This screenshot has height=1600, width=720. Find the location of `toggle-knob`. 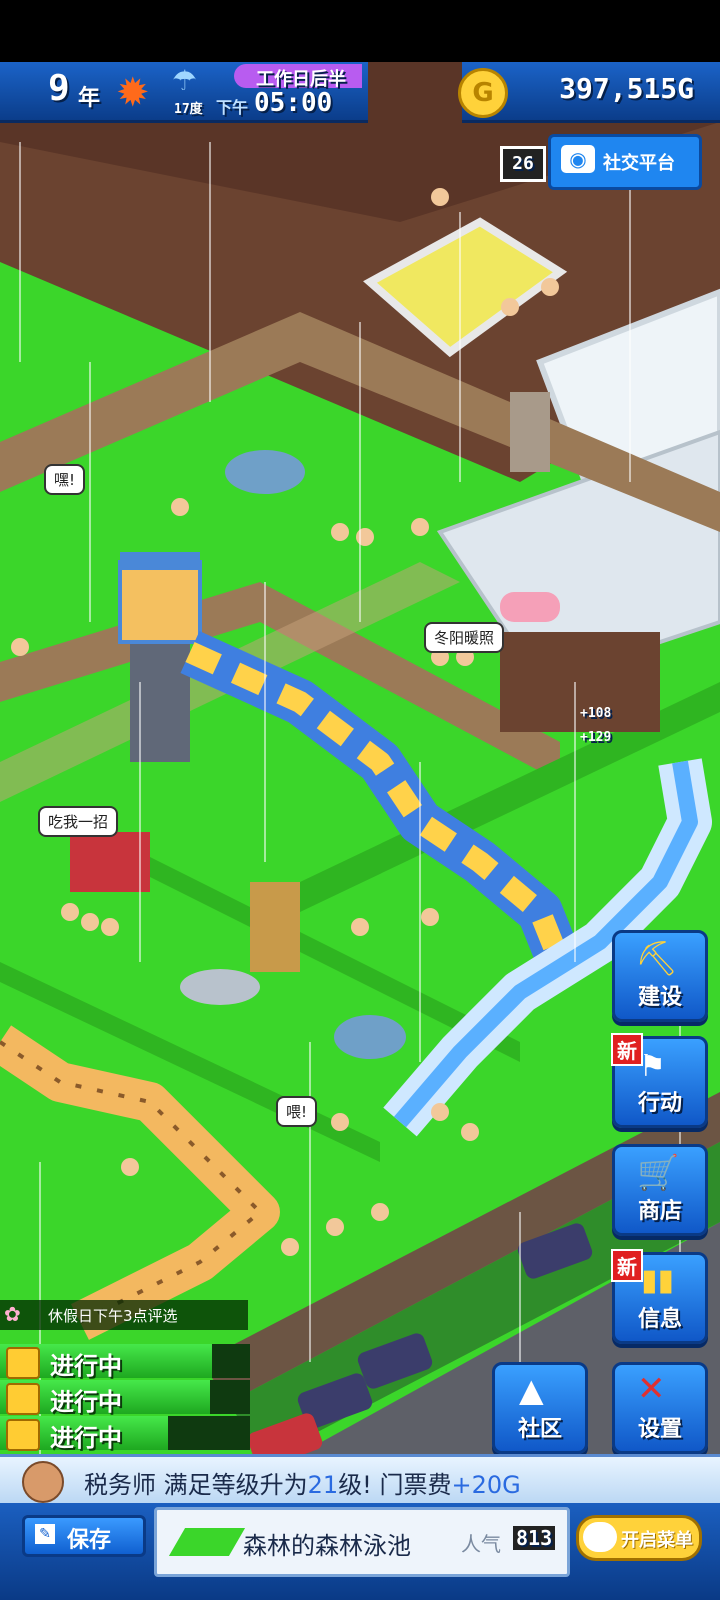

toggle-knob is located at coordinates (600, 1537).